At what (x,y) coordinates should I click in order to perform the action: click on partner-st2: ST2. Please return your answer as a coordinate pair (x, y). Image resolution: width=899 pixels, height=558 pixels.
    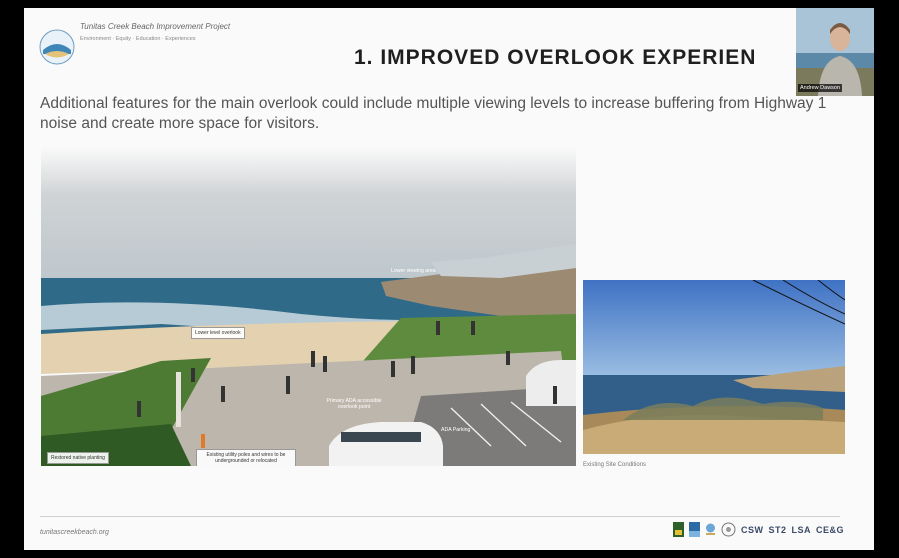
    Looking at the image, I should click on (777, 529).